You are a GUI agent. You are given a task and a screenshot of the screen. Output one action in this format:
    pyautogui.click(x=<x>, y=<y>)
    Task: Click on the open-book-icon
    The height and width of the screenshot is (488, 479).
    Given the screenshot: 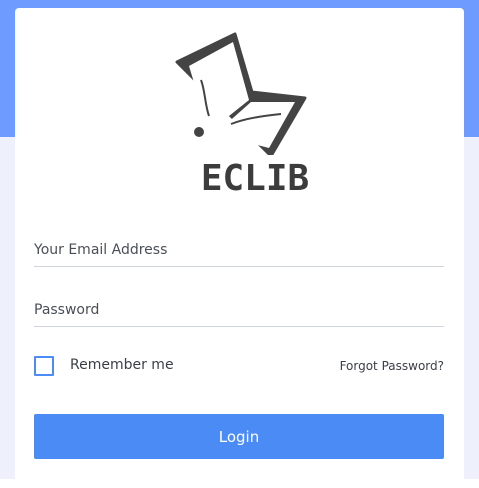 What is the action you would take?
    pyautogui.click(x=241, y=93)
    